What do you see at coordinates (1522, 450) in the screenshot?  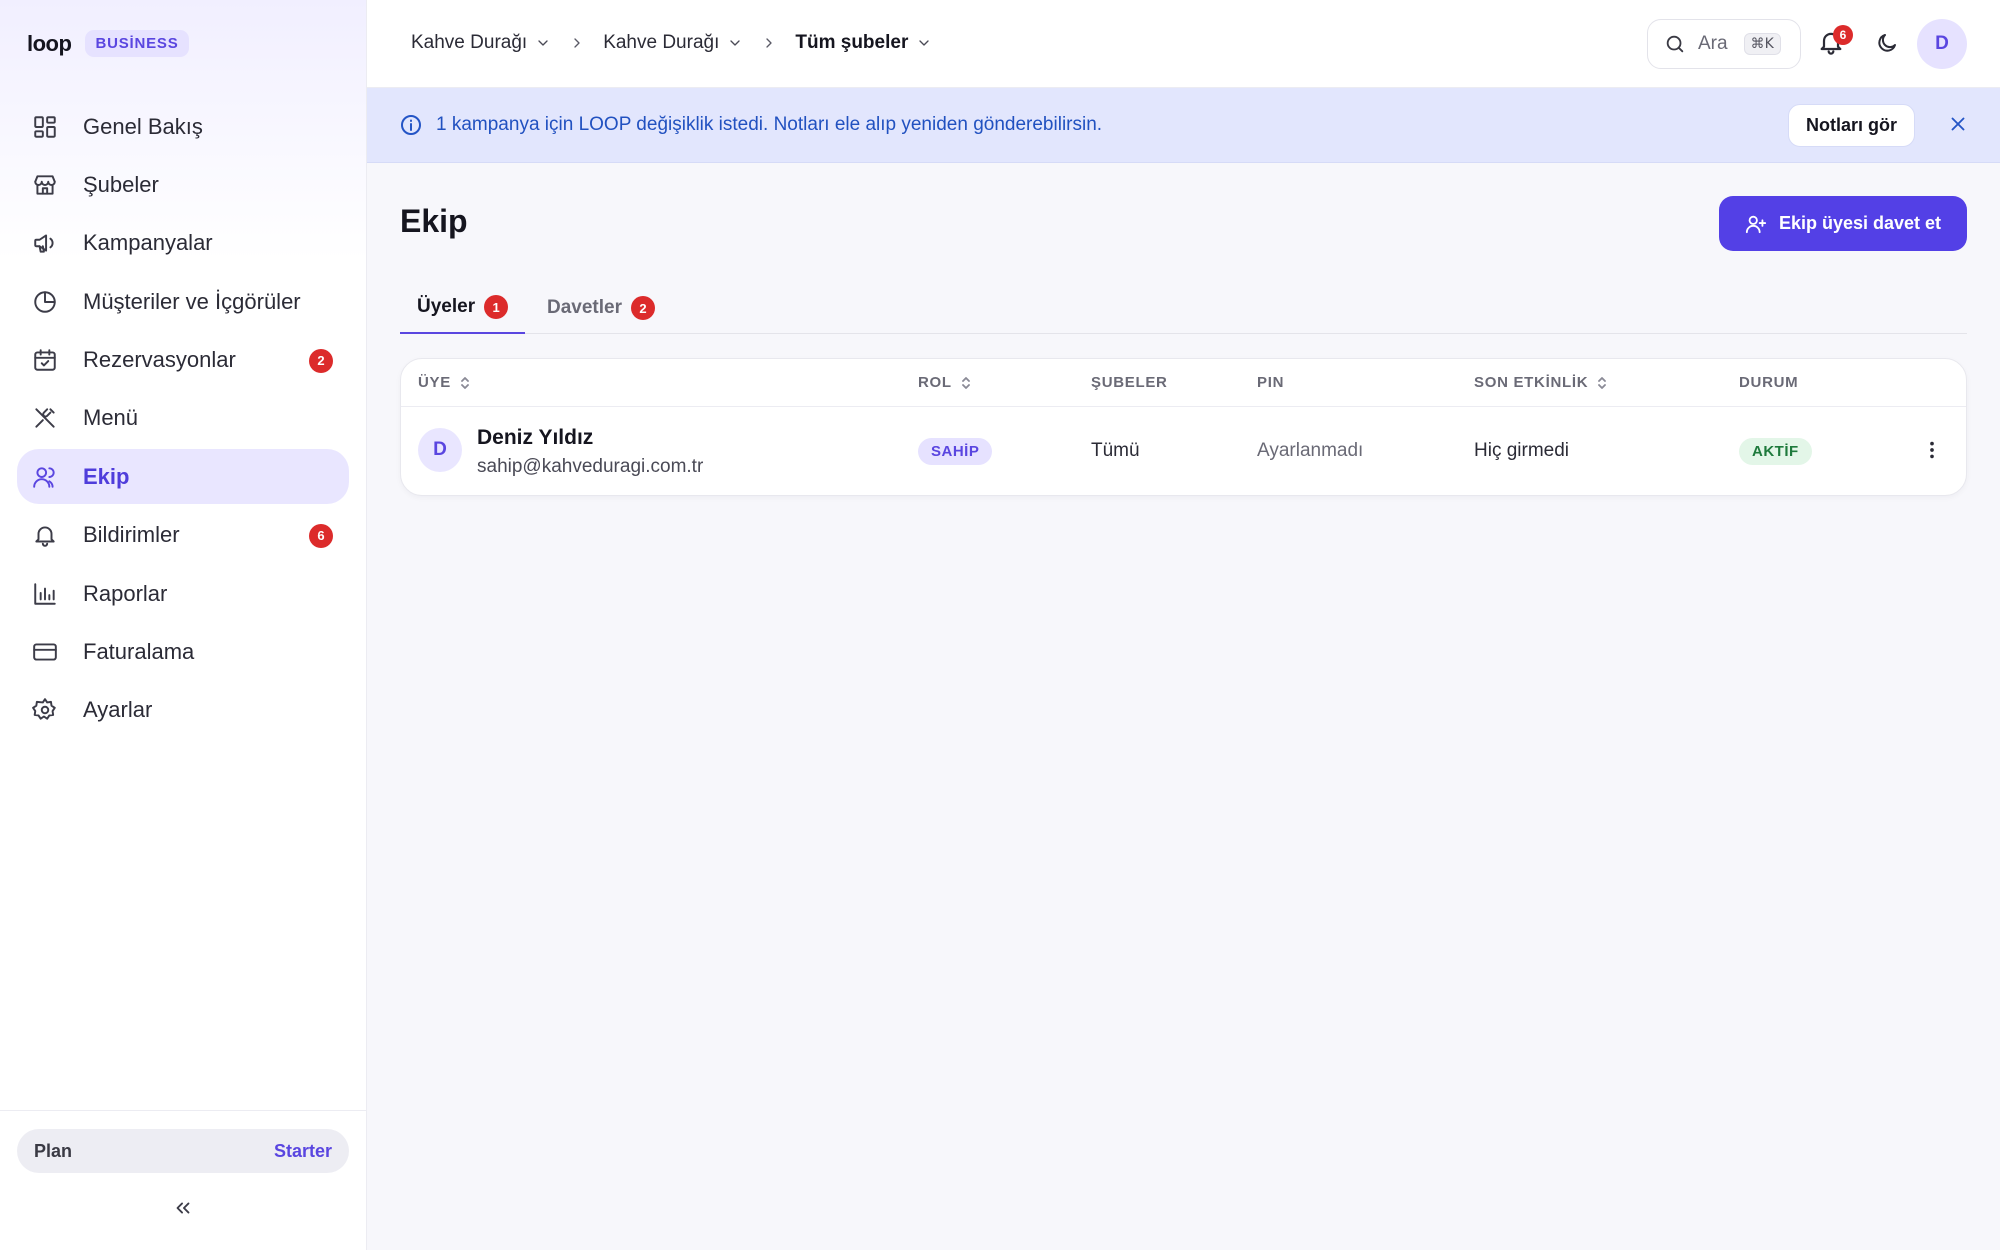 I see `member-last-activity: Hiç girmedi` at bounding box center [1522, 450].